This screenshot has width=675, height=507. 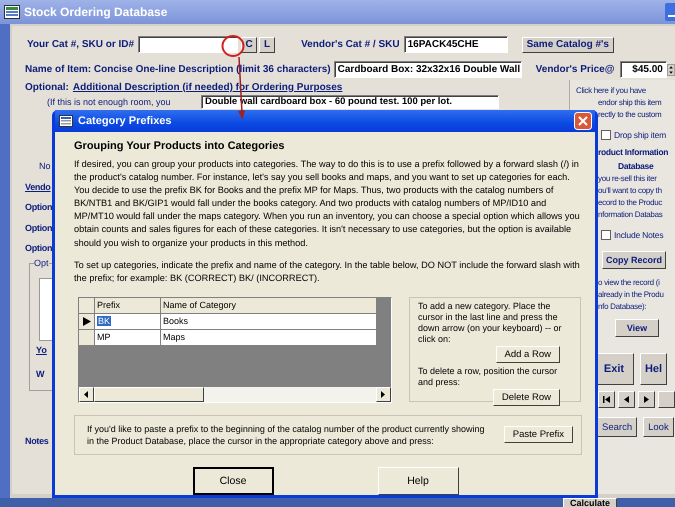 What do you see at coordinates (45, 310) in the screenshot?
I see `text-area` at bounding box center [45, 310].